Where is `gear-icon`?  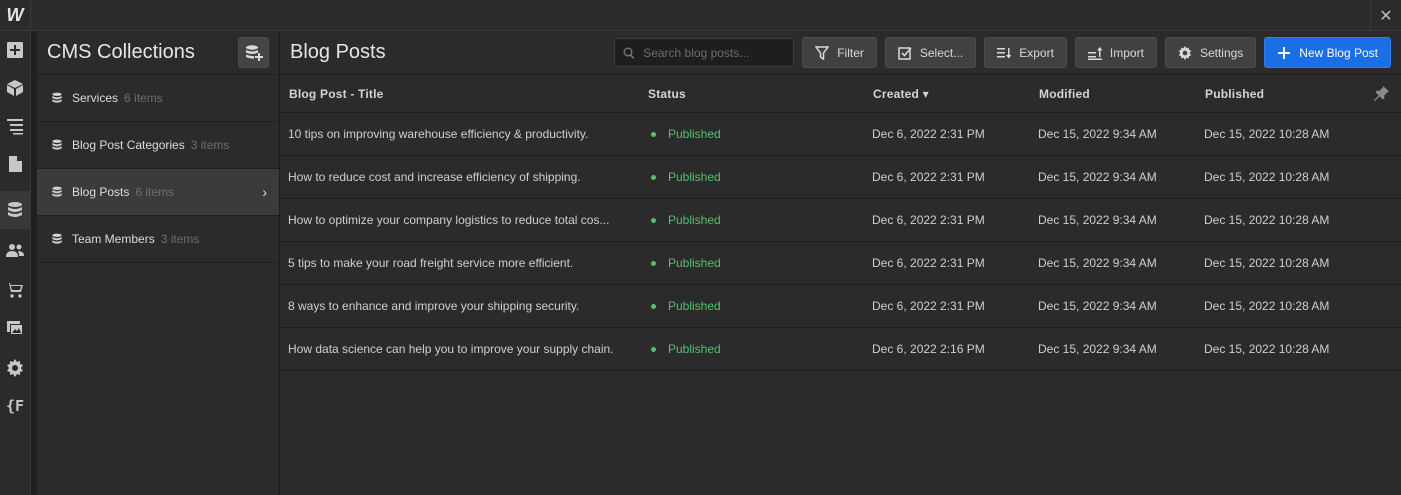 gear-icon is located at coordinates (1185, 52).